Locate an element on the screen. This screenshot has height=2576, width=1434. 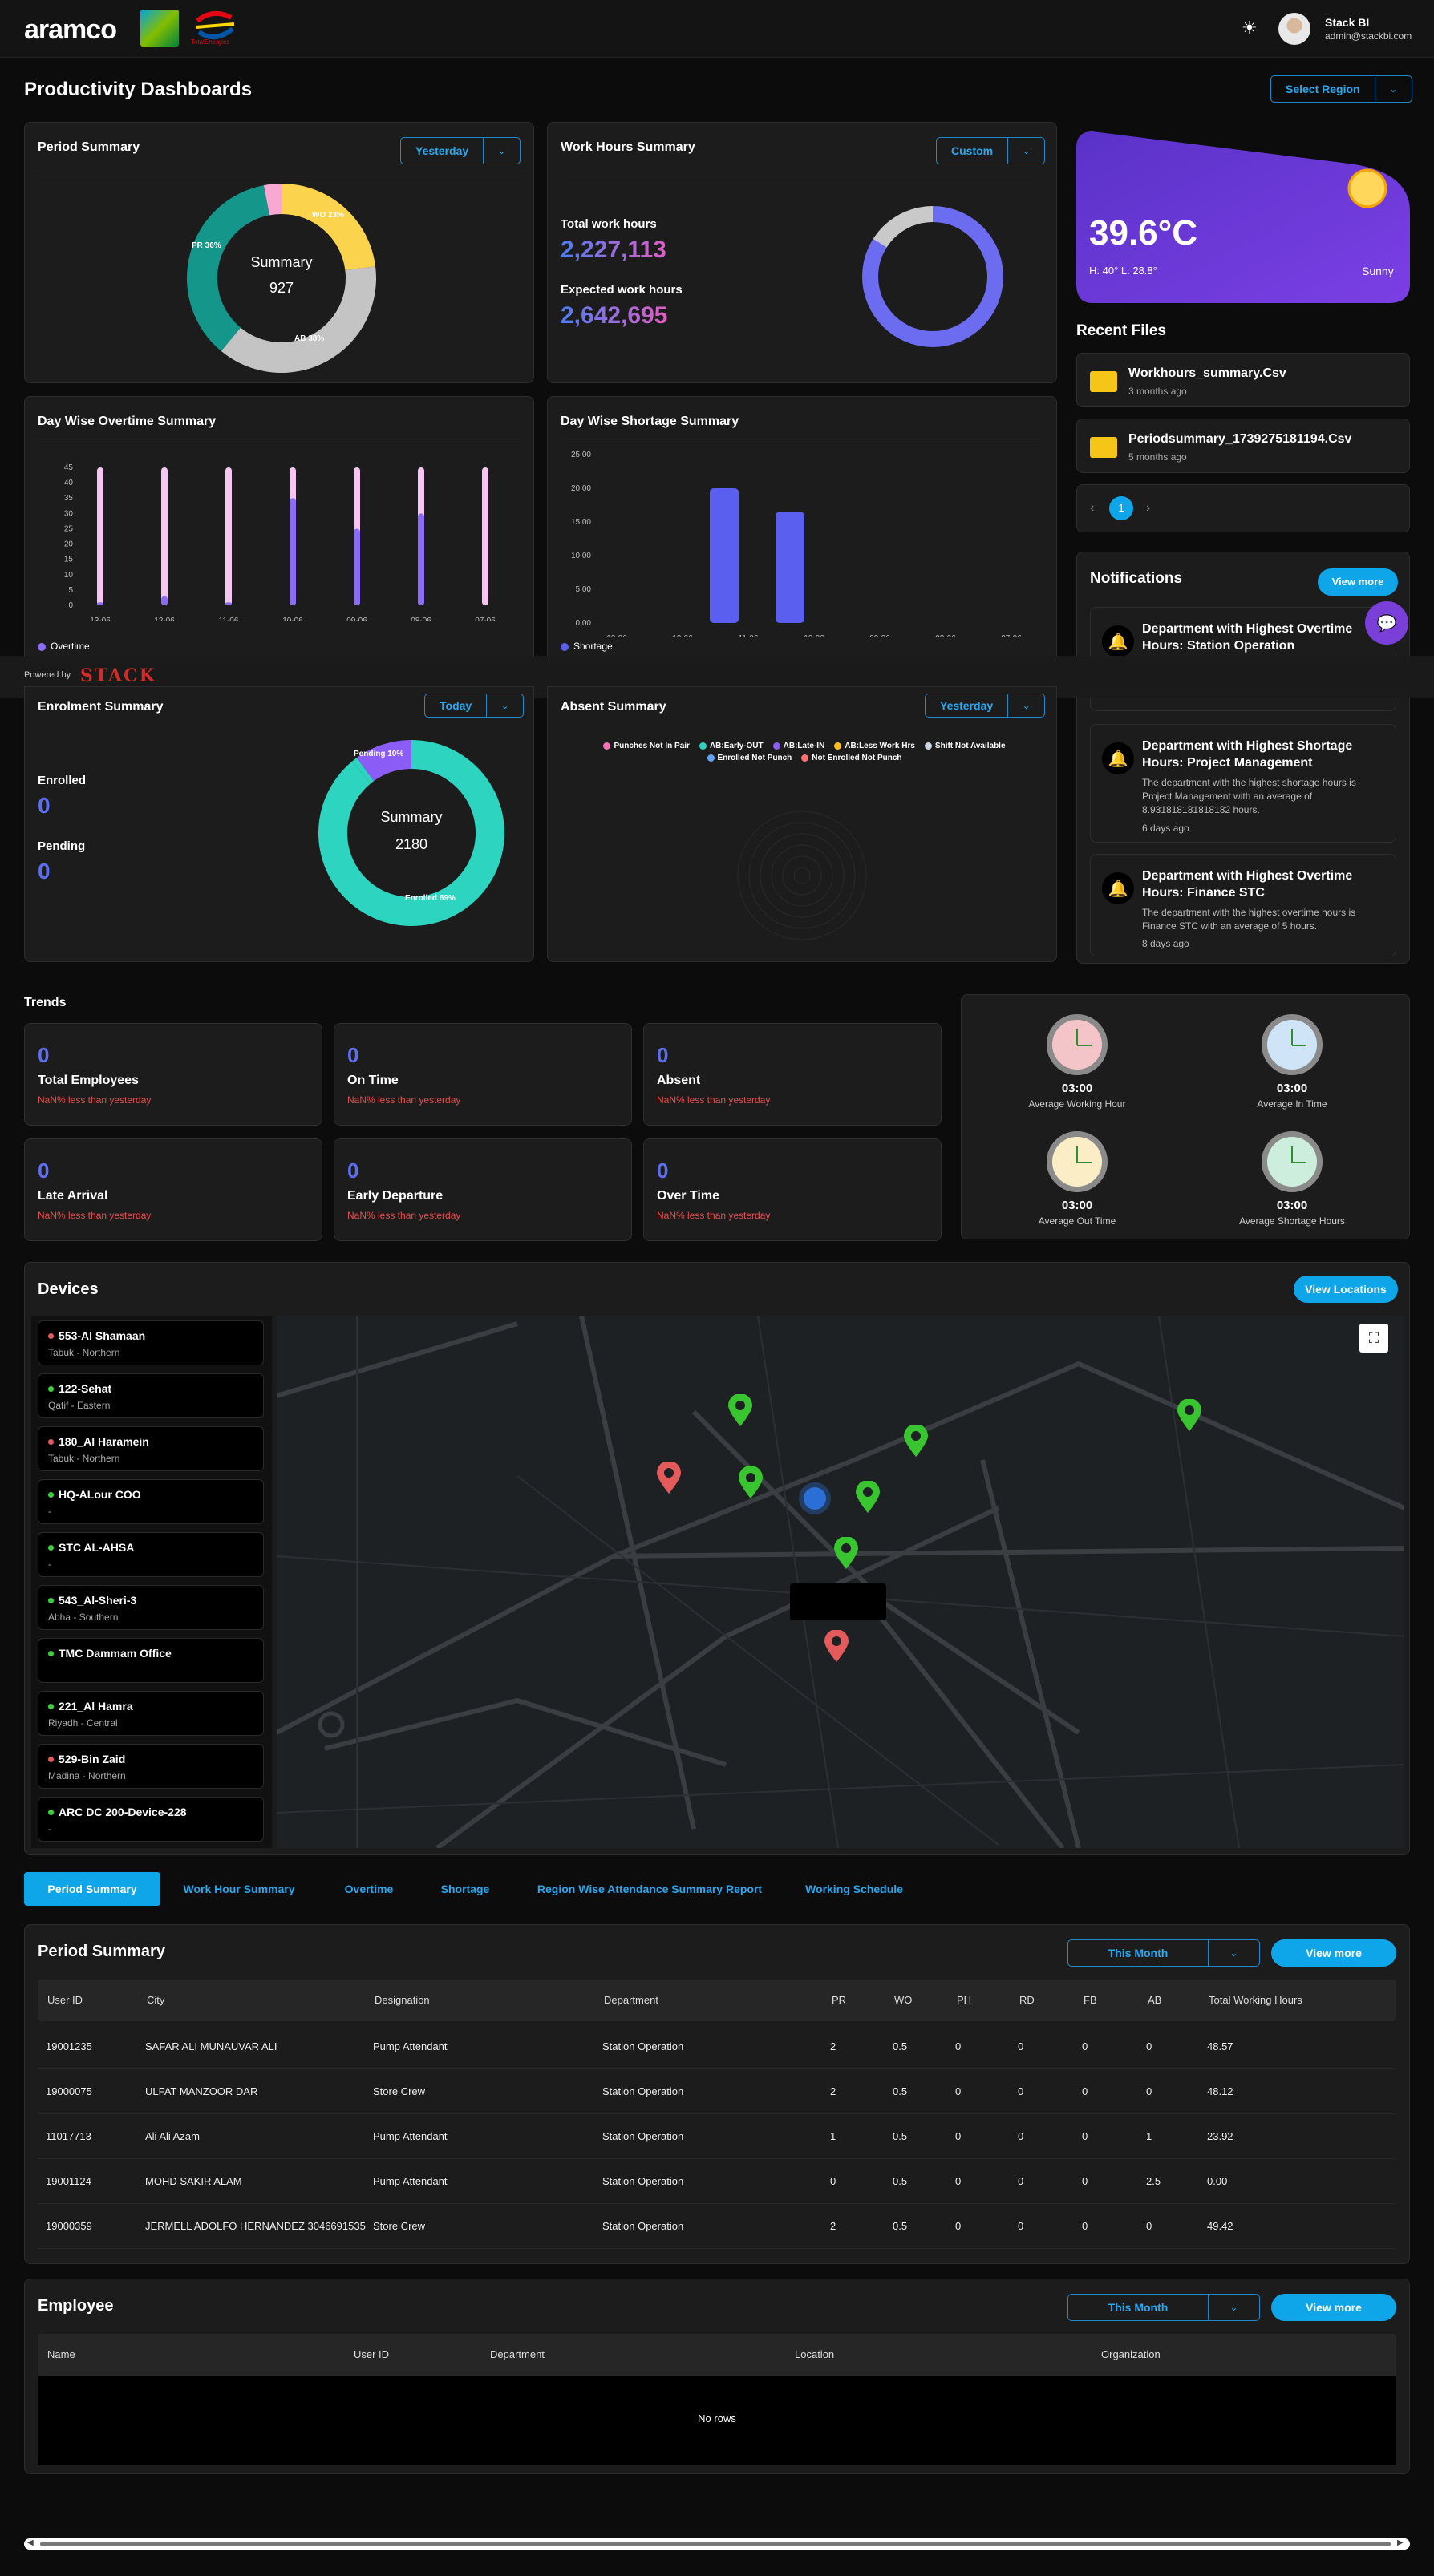
column-header: RD is located at coordinates (1027, 2000).